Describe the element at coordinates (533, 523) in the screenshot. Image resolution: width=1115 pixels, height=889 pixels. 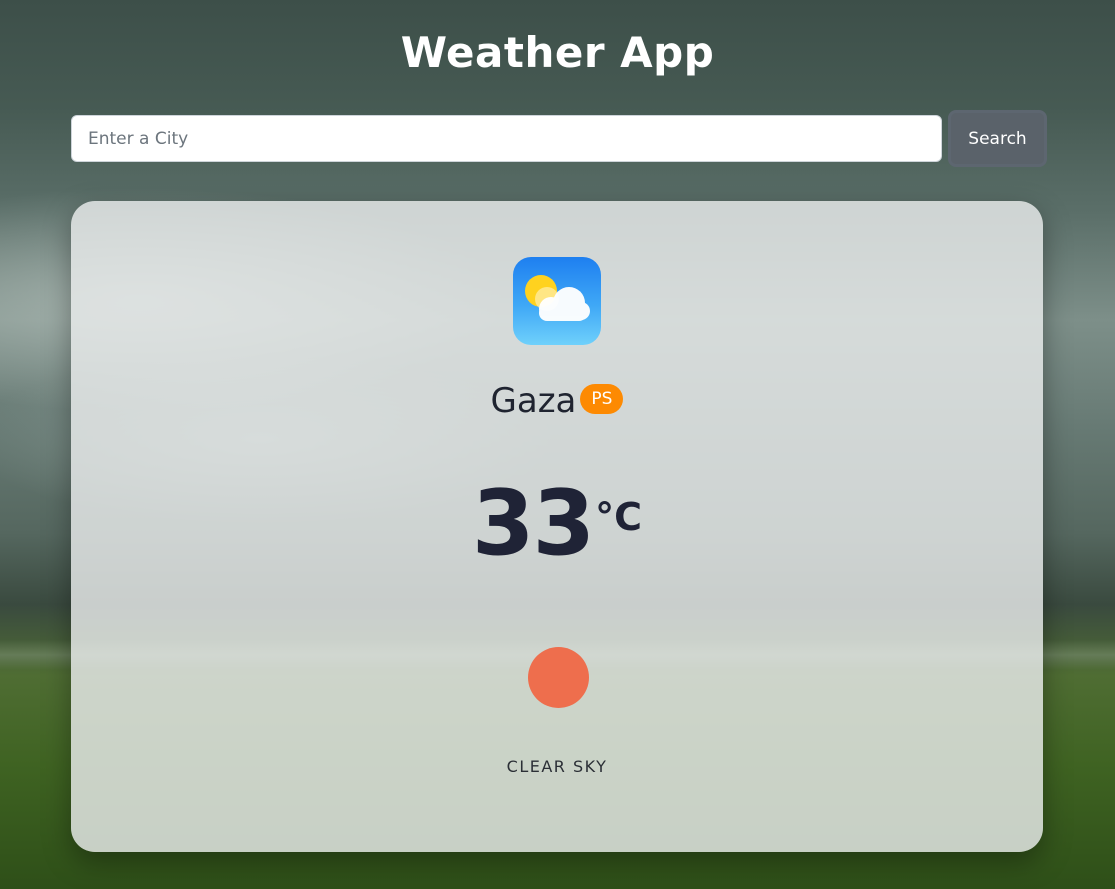
I see `temperature-value: 33` at that location.